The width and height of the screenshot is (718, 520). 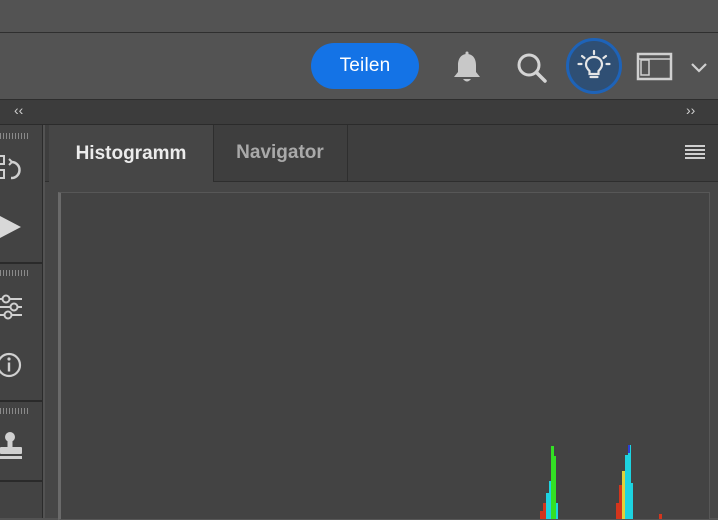 What do you see at coordinates (13, 365) in the screenshot?
I see `info-icon` at bounding box center [13, 365].